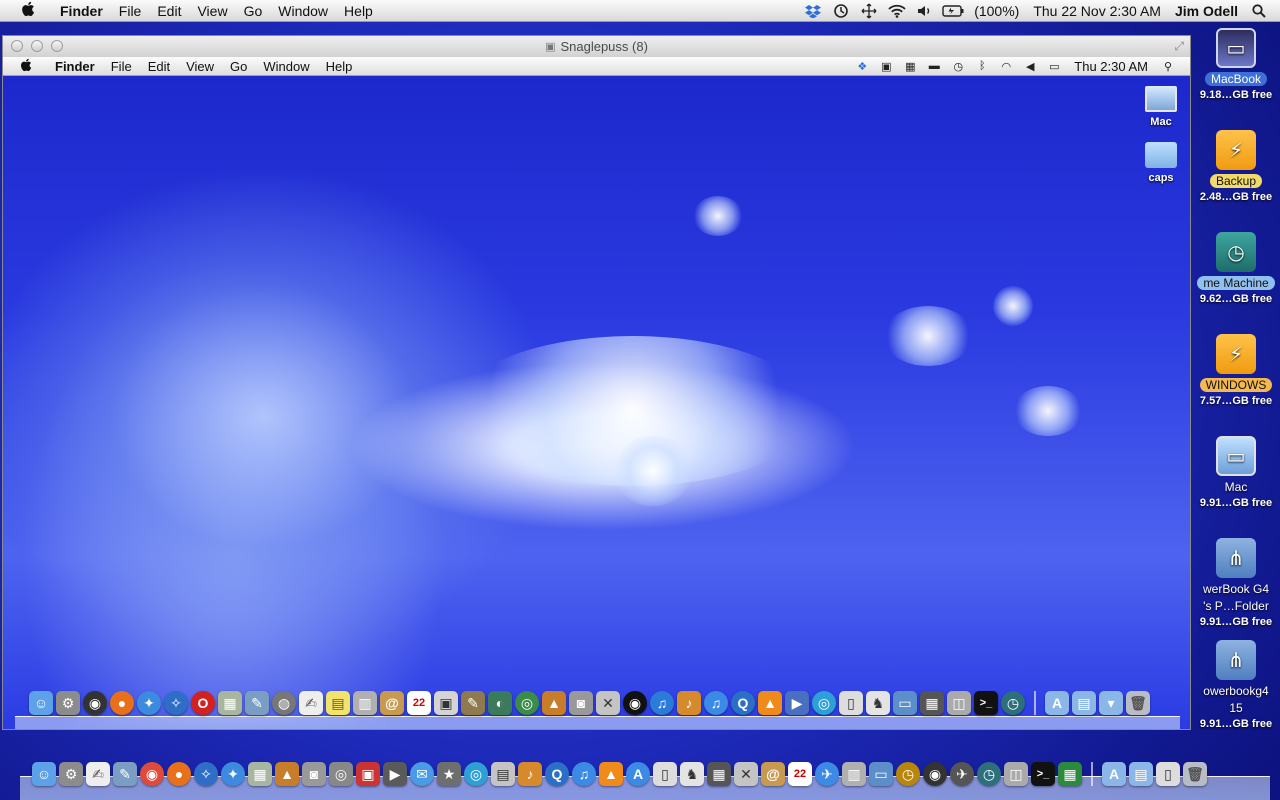 This screenshot has height=800, width=1280. I want to click on ipod-icon: ▯, so click(851, 703).